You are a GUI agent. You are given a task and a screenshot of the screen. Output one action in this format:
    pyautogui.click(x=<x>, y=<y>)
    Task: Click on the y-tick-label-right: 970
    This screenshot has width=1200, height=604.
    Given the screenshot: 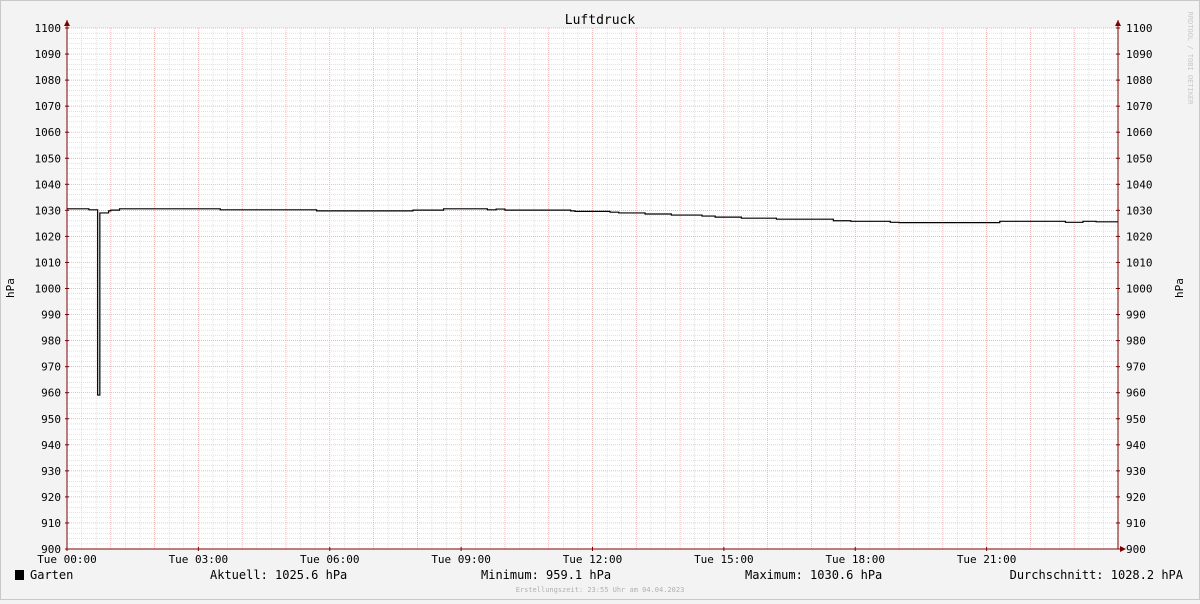 What is the action you would take?
    pyautogui.click(x=1136, y=367)
    